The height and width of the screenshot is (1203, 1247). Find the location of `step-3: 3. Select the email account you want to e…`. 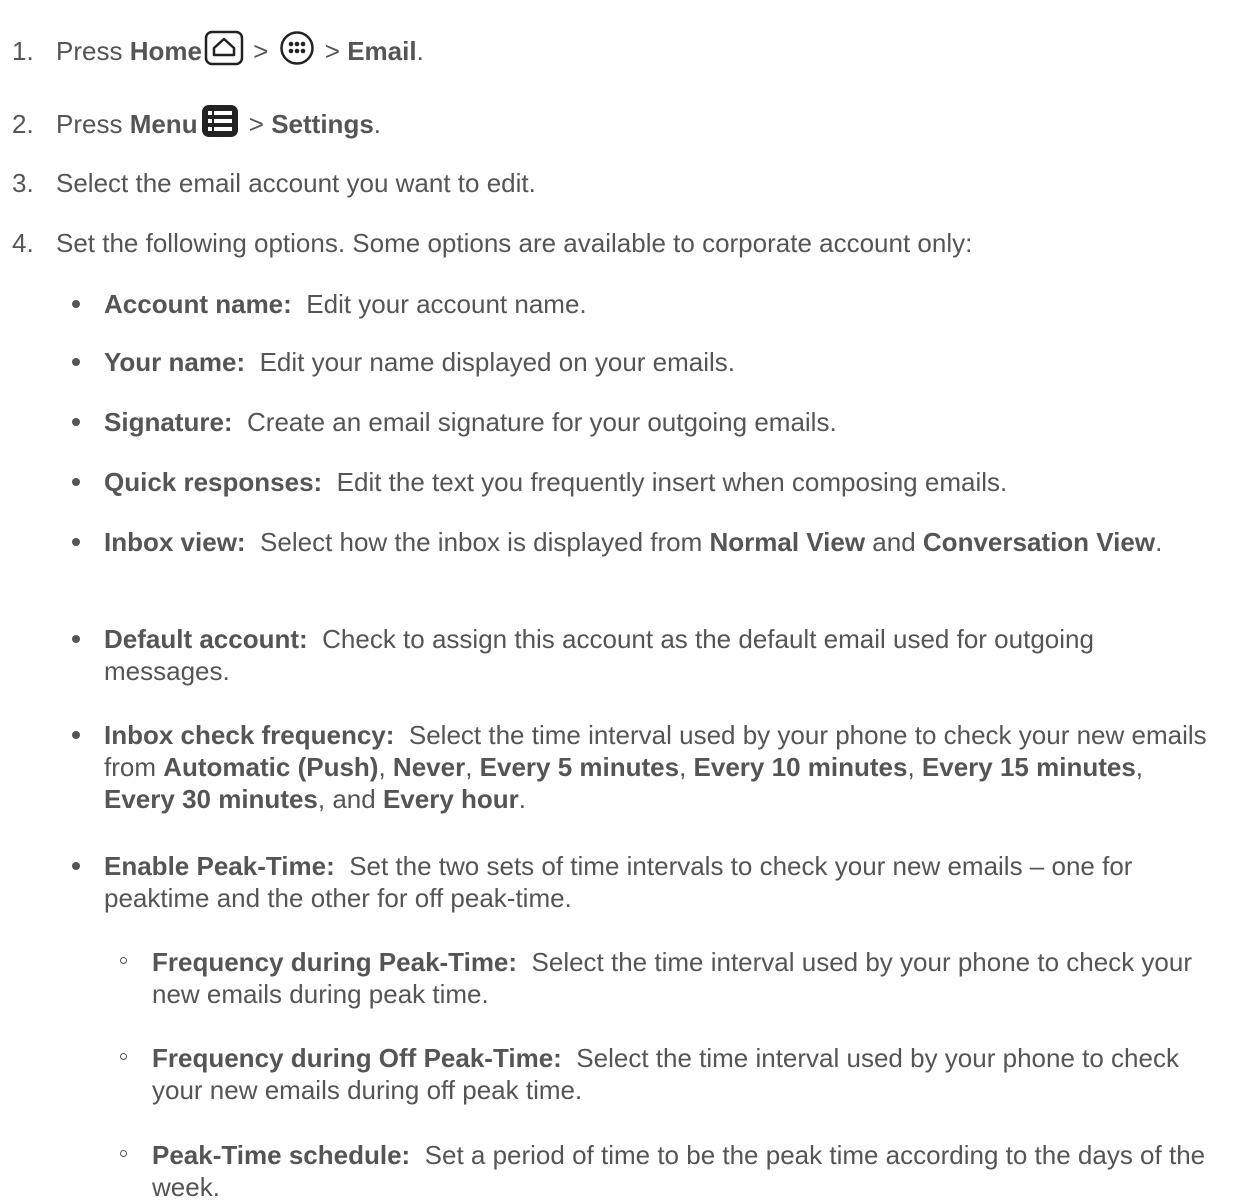

step-3: 3. Select the email account you want to e… is located at coordinates (274, 183).